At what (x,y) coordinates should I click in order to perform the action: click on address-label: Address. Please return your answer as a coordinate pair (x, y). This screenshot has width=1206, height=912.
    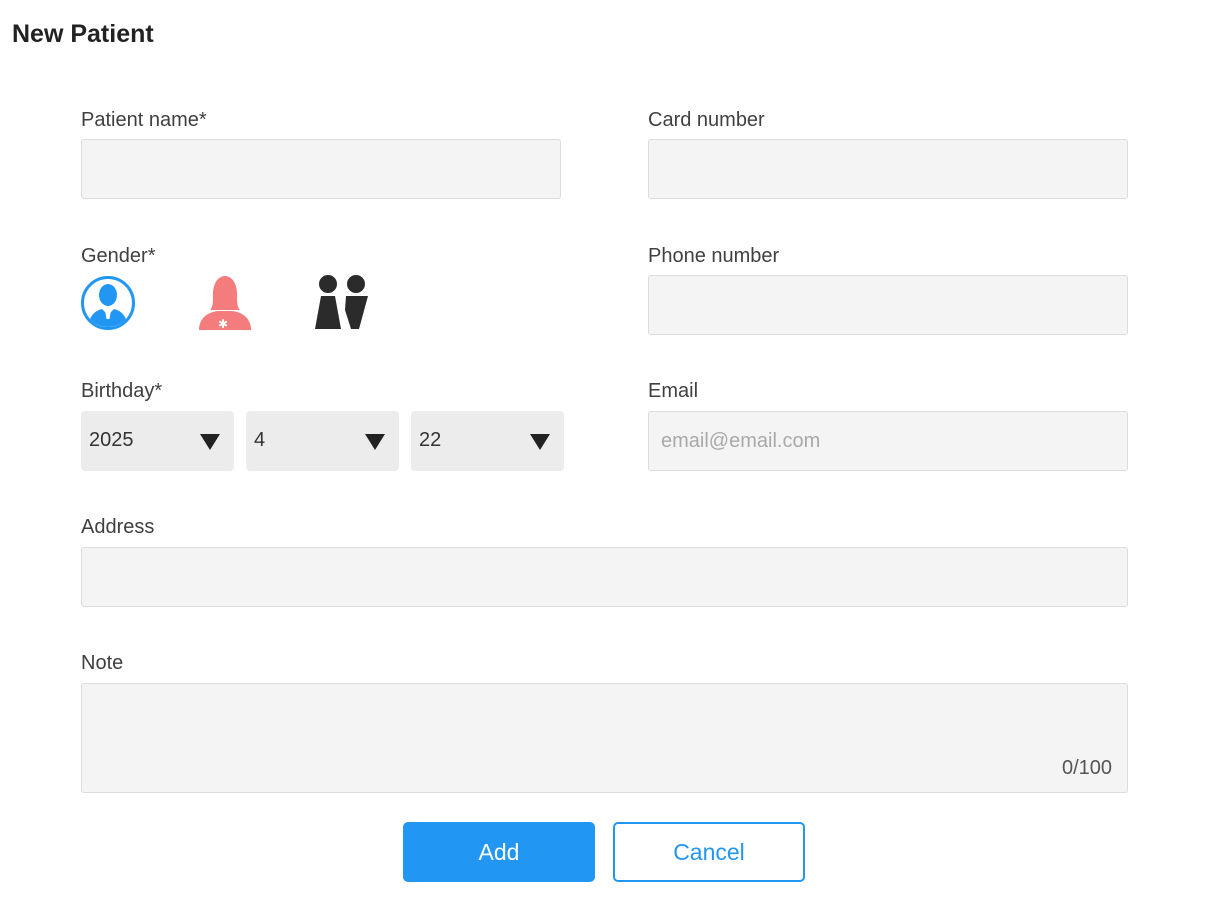
    Looking at the image, I should click on (118, 527).